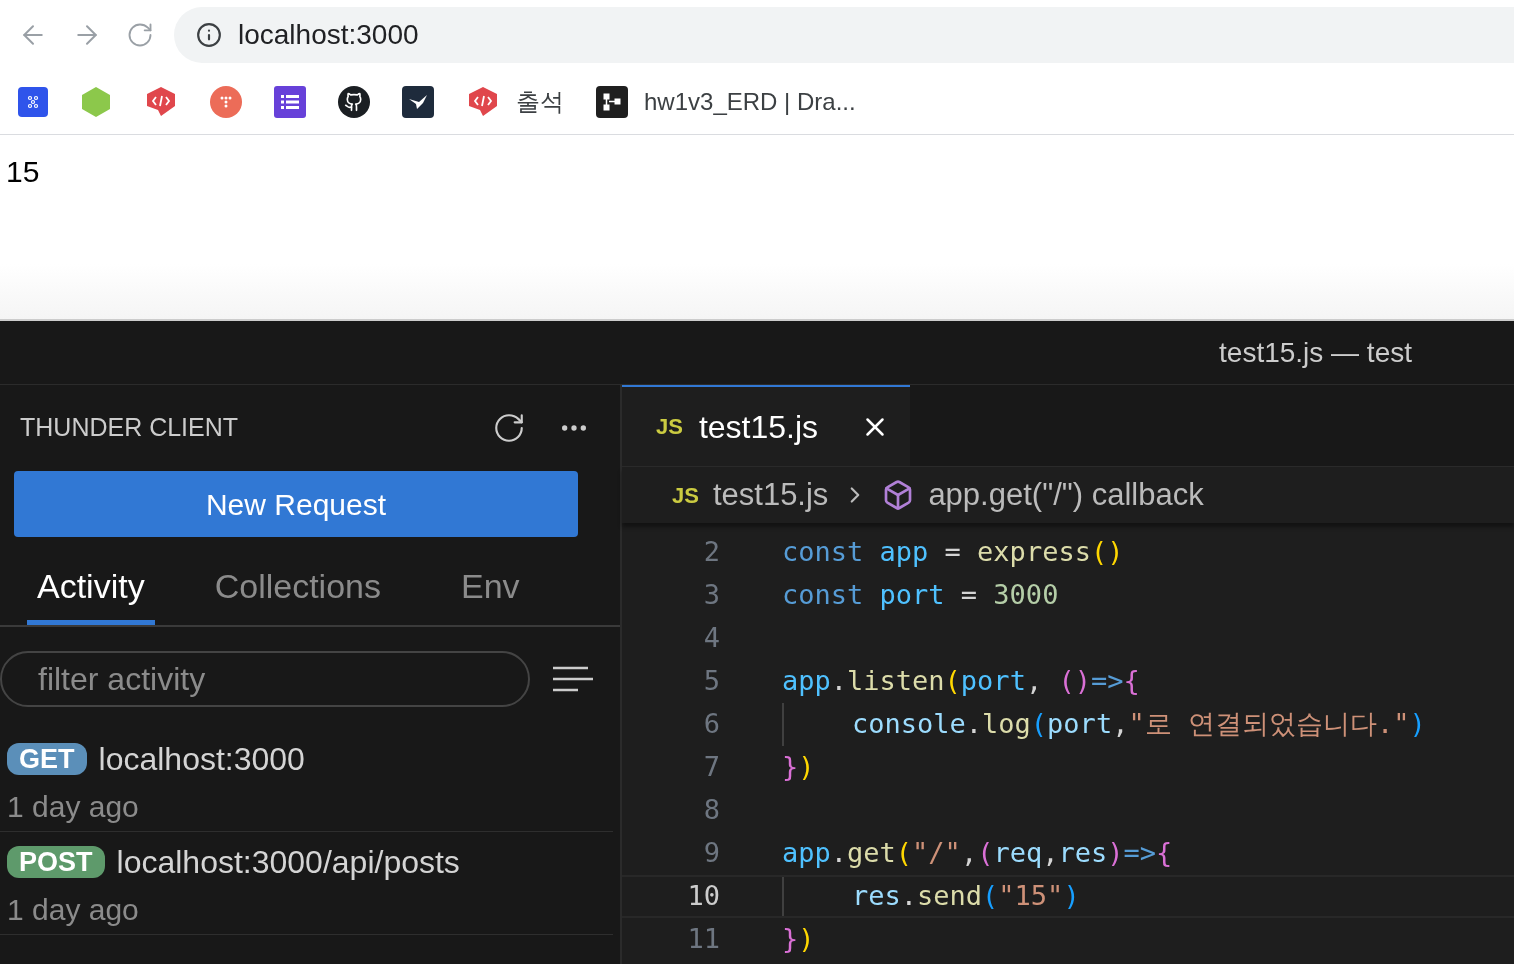 The height and width of the screenshot is (964, 1514). What do you see at coordinates (711, 552) in the screenshot?
I see `line-number: 2` at bounding box center [711, 552].